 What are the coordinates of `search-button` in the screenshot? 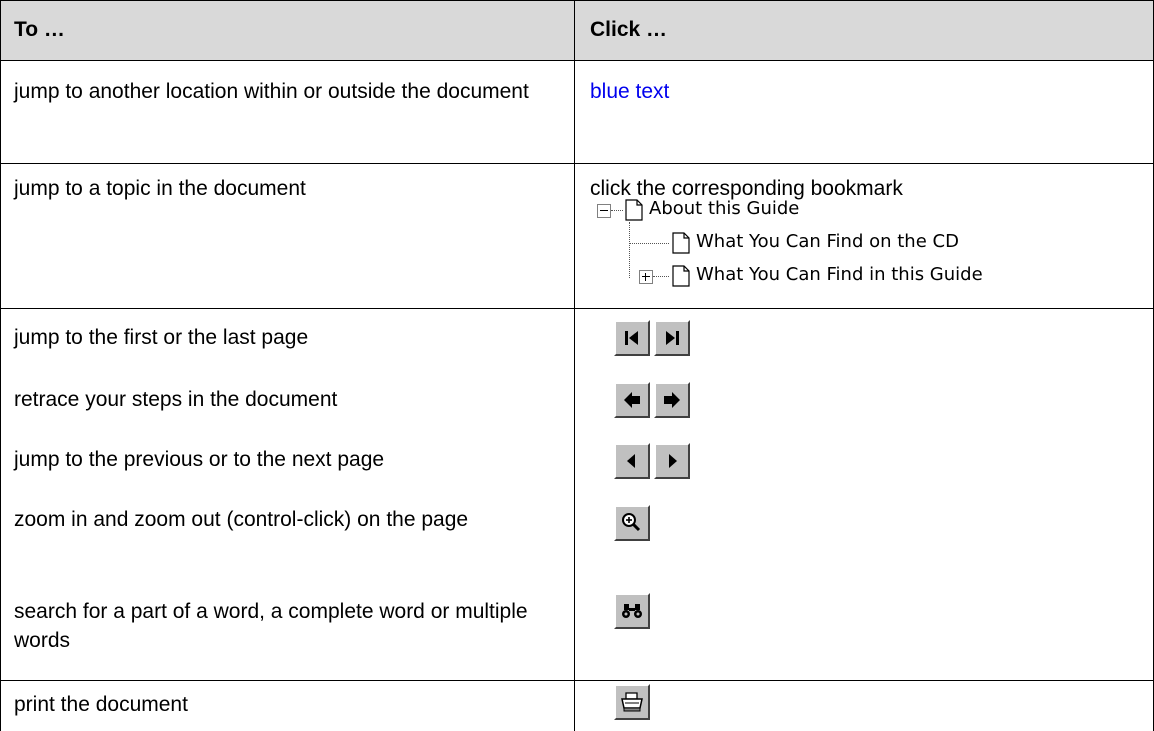 It's located at (632, 611).